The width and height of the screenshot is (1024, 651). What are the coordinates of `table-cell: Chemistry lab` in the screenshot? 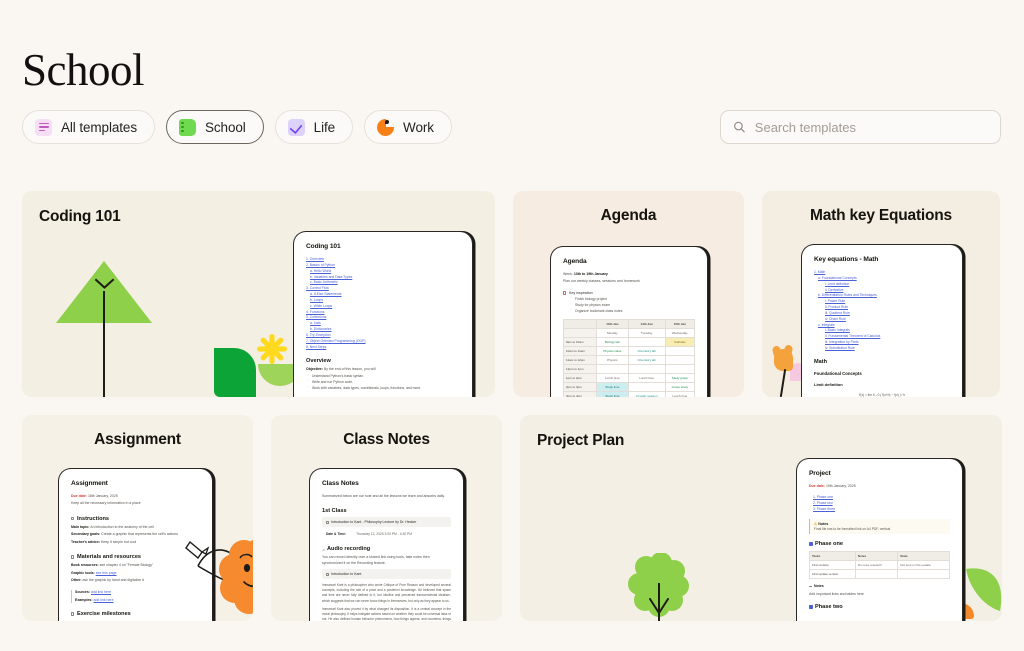 It's located at (646, 359).